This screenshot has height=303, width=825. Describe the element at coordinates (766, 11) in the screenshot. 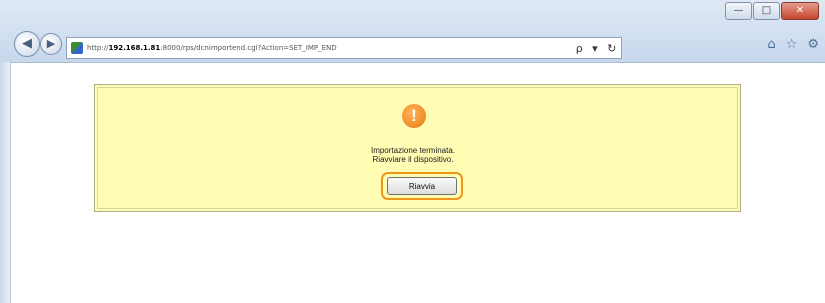

I see `maximize-button: □` at that location.